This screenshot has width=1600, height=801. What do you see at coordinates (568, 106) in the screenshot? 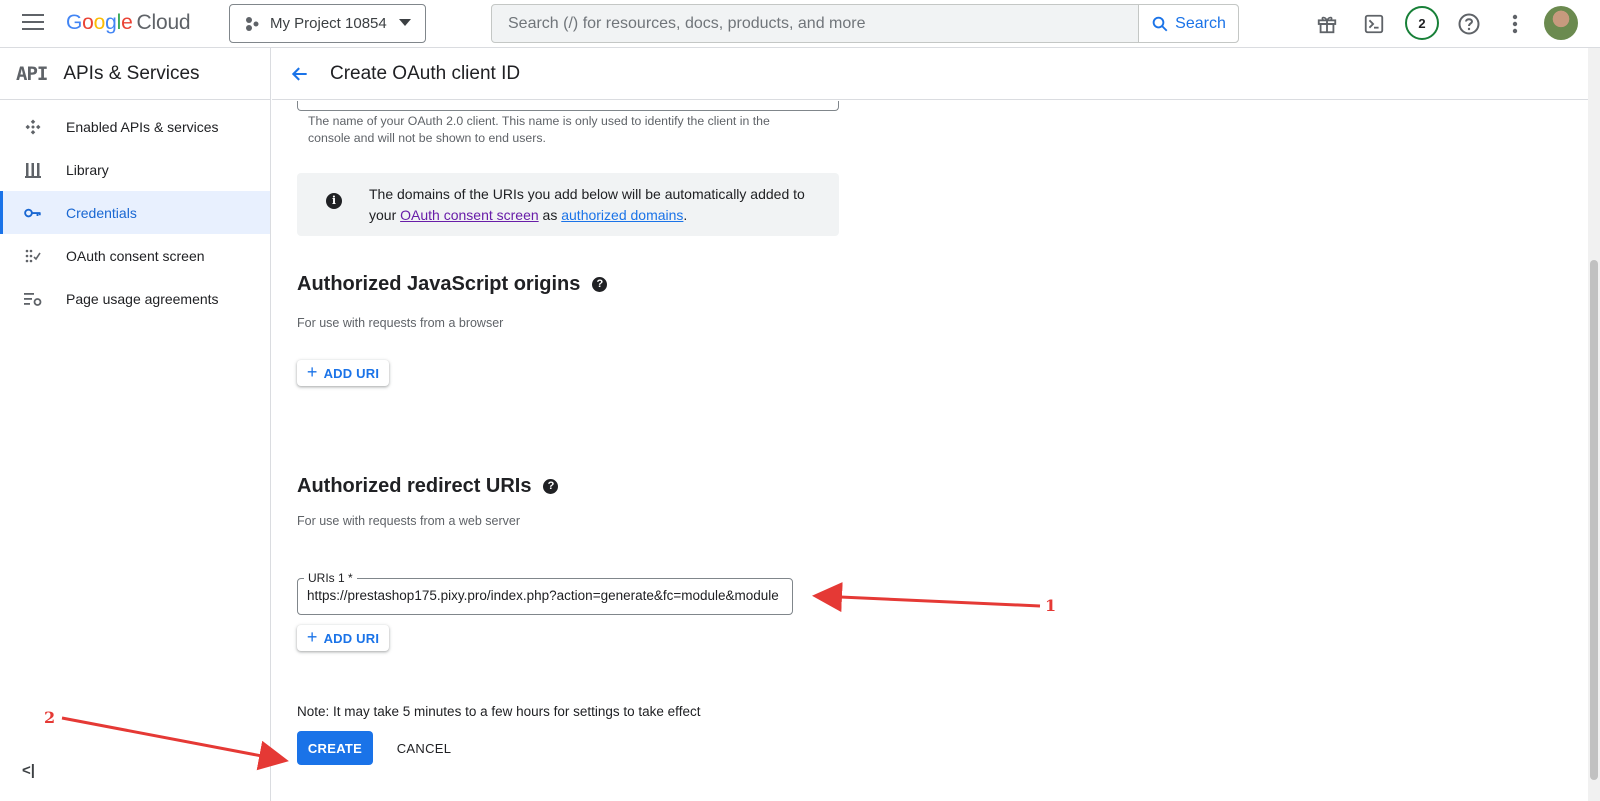
I see `client-name-field` at bounding box center [568, 106].